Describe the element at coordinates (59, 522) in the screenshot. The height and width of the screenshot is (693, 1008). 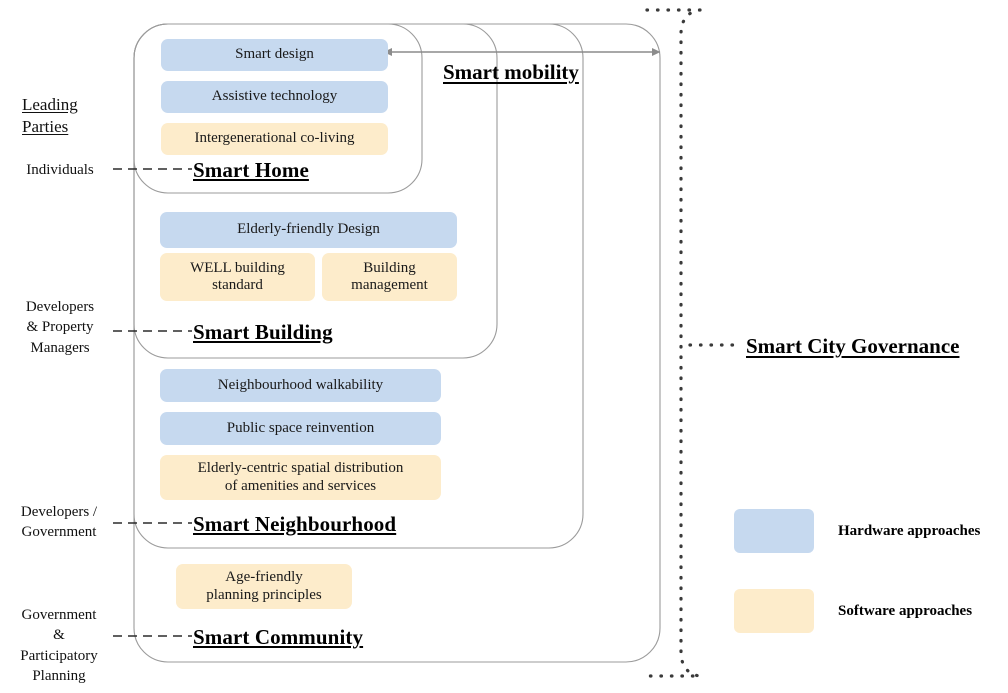
I see `party-label-developers-government: Developers / Government` at that location.